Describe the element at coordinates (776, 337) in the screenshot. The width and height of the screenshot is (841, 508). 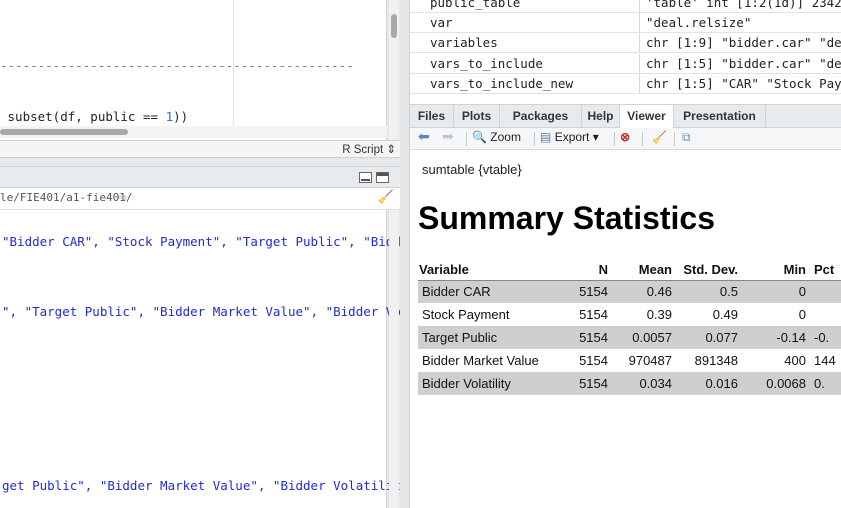
I see `cell: -0.14` at that location.